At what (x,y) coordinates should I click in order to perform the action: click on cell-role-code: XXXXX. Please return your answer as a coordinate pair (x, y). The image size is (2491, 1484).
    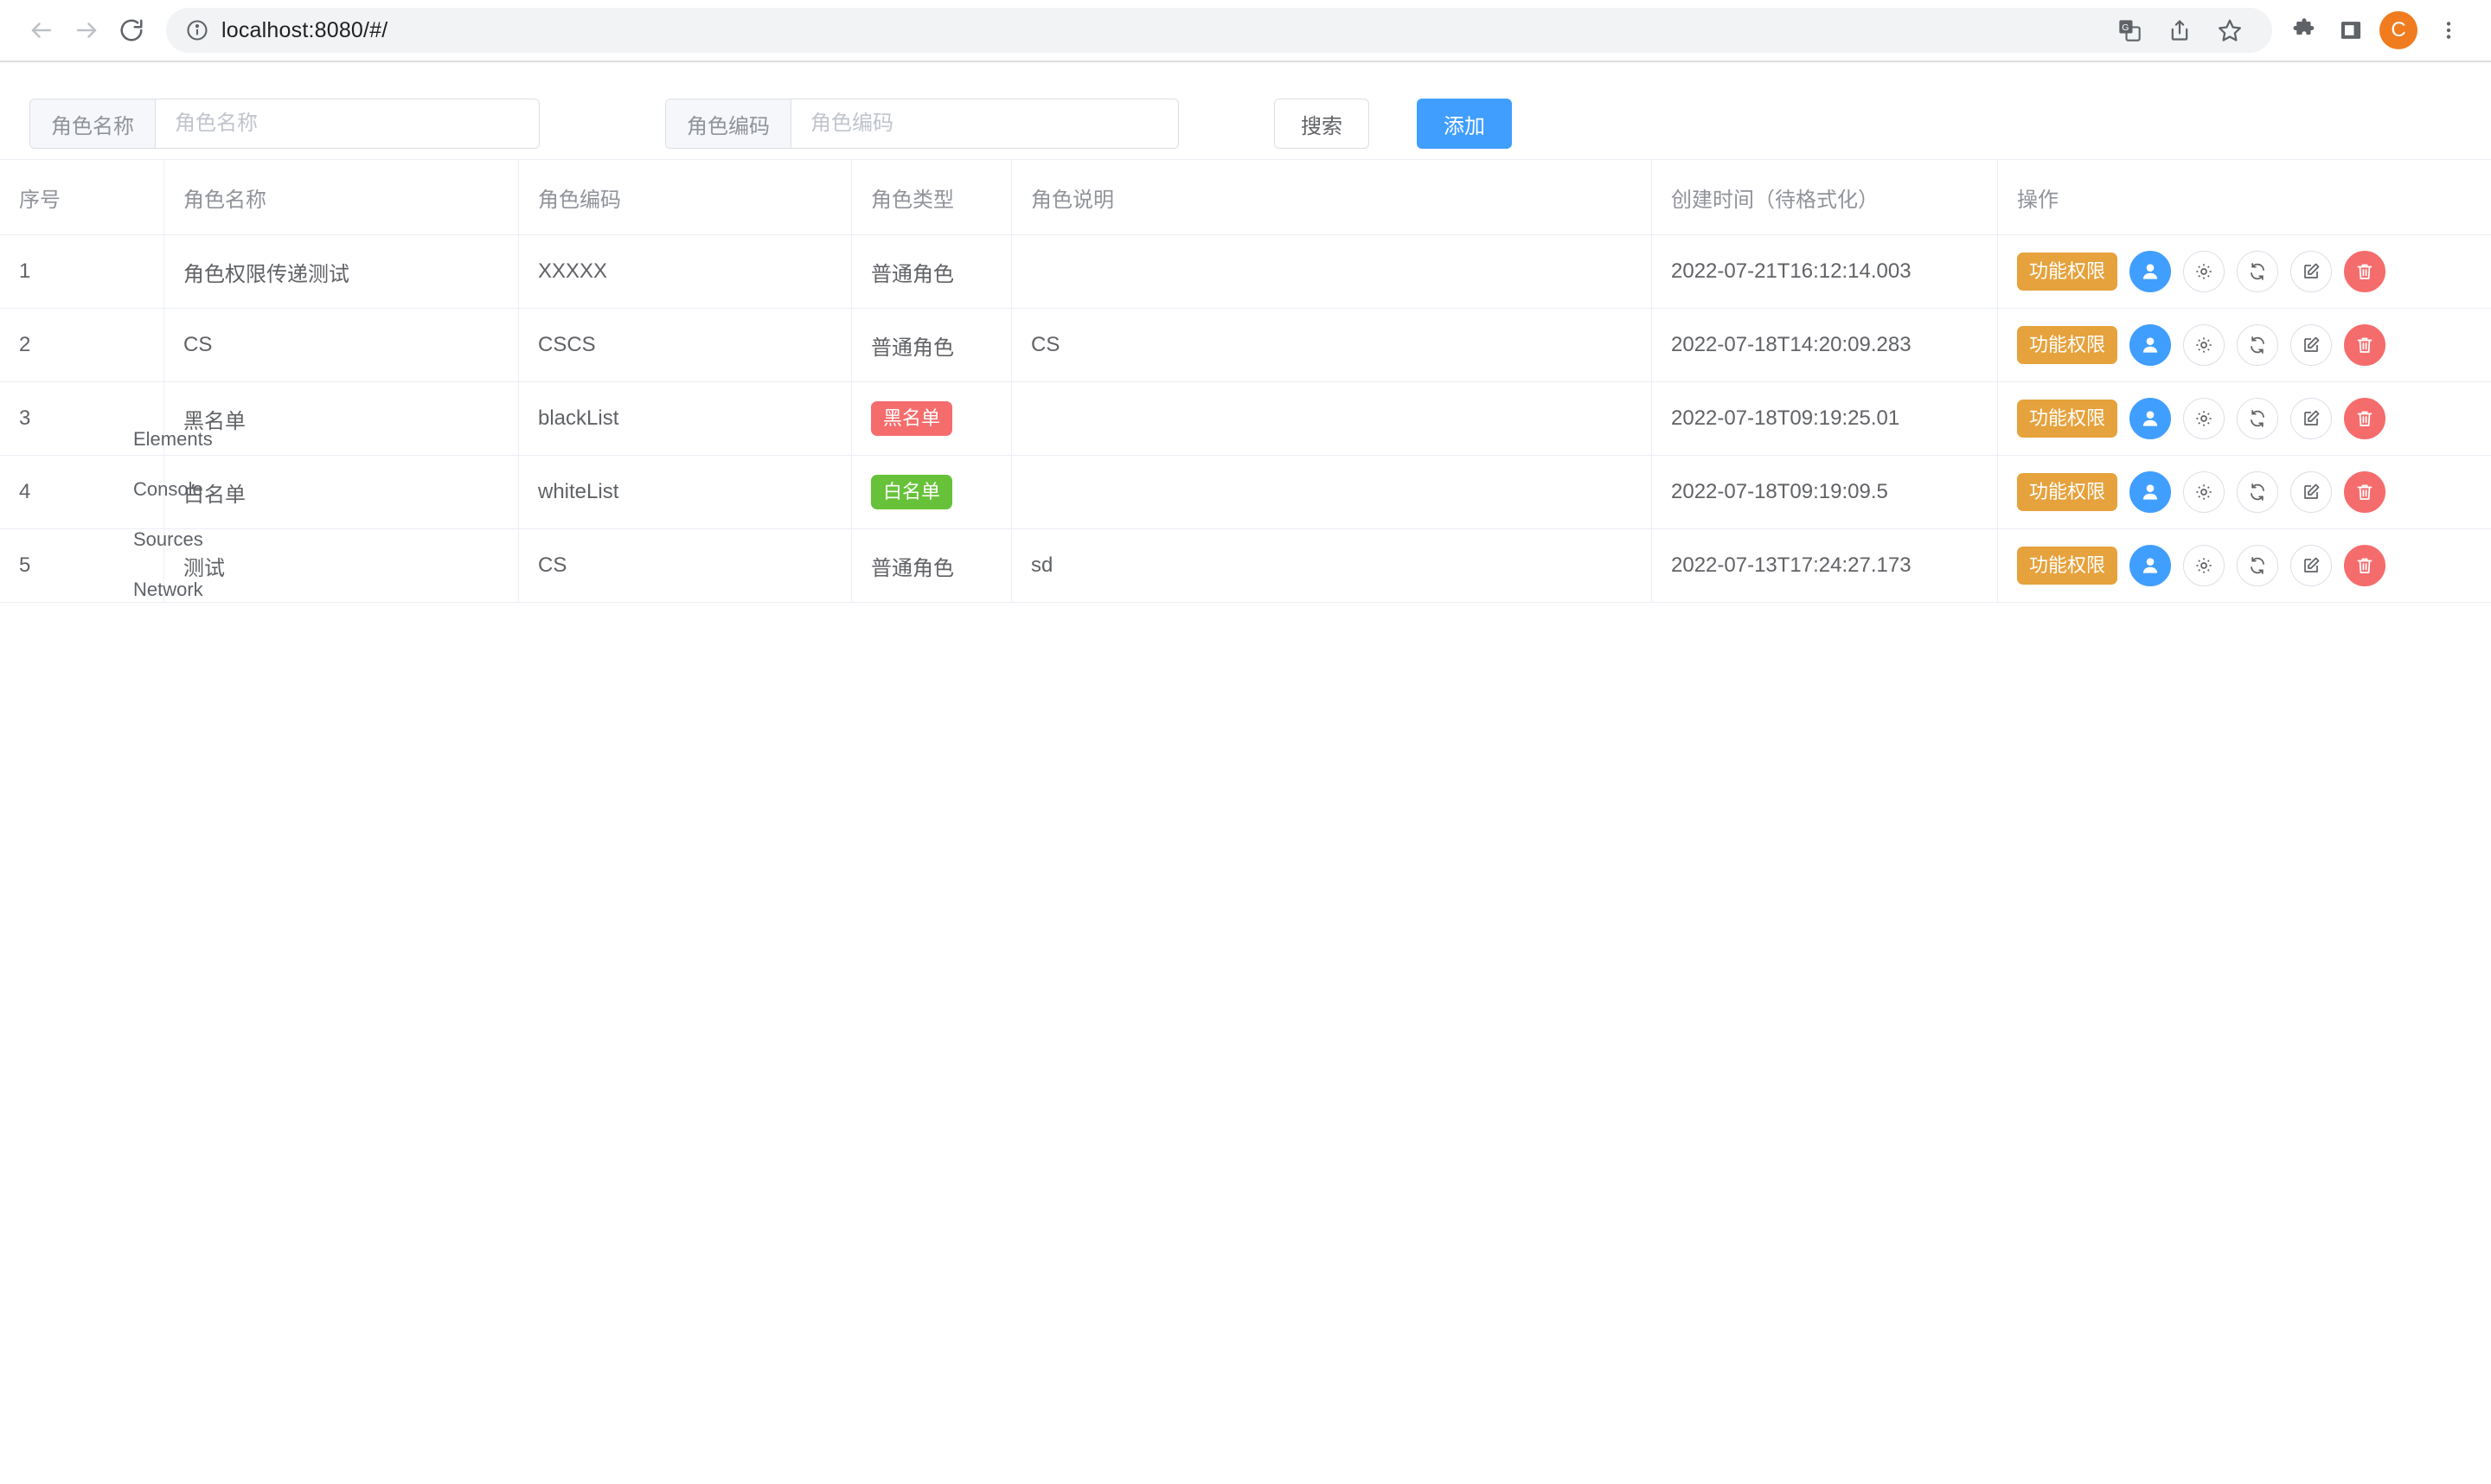
    Looking at the image, I should click on (686, 271).